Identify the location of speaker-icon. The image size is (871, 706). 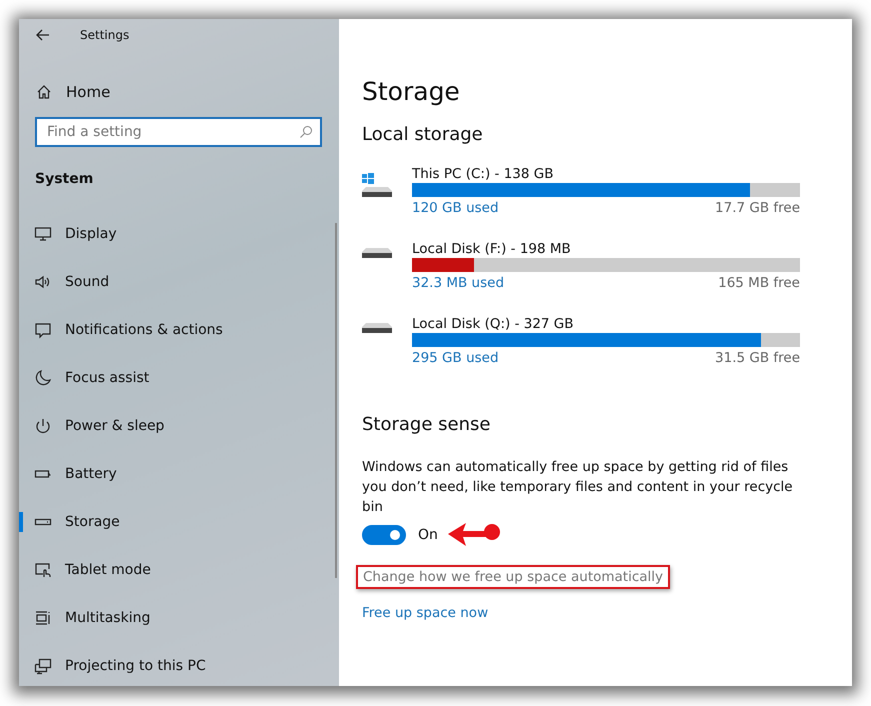
(43, 282).